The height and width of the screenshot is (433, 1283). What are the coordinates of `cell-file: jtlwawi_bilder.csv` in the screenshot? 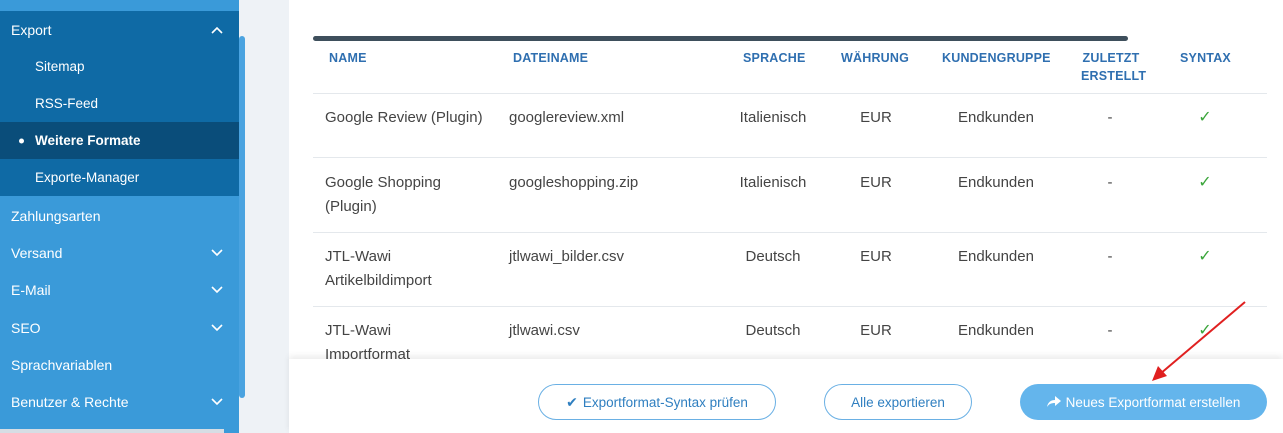 It's located at (567, 256).